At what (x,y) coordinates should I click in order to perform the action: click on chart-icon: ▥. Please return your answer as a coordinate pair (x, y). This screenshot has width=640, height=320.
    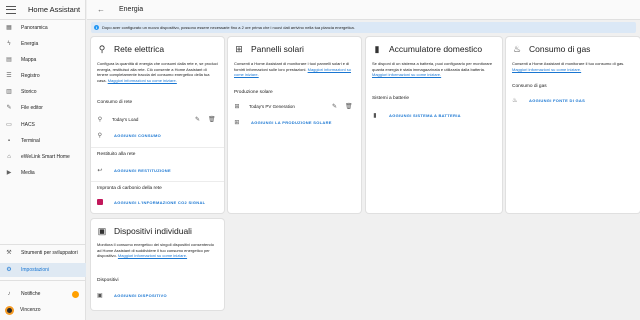
    Looking at the image, I should click on (9, 92).